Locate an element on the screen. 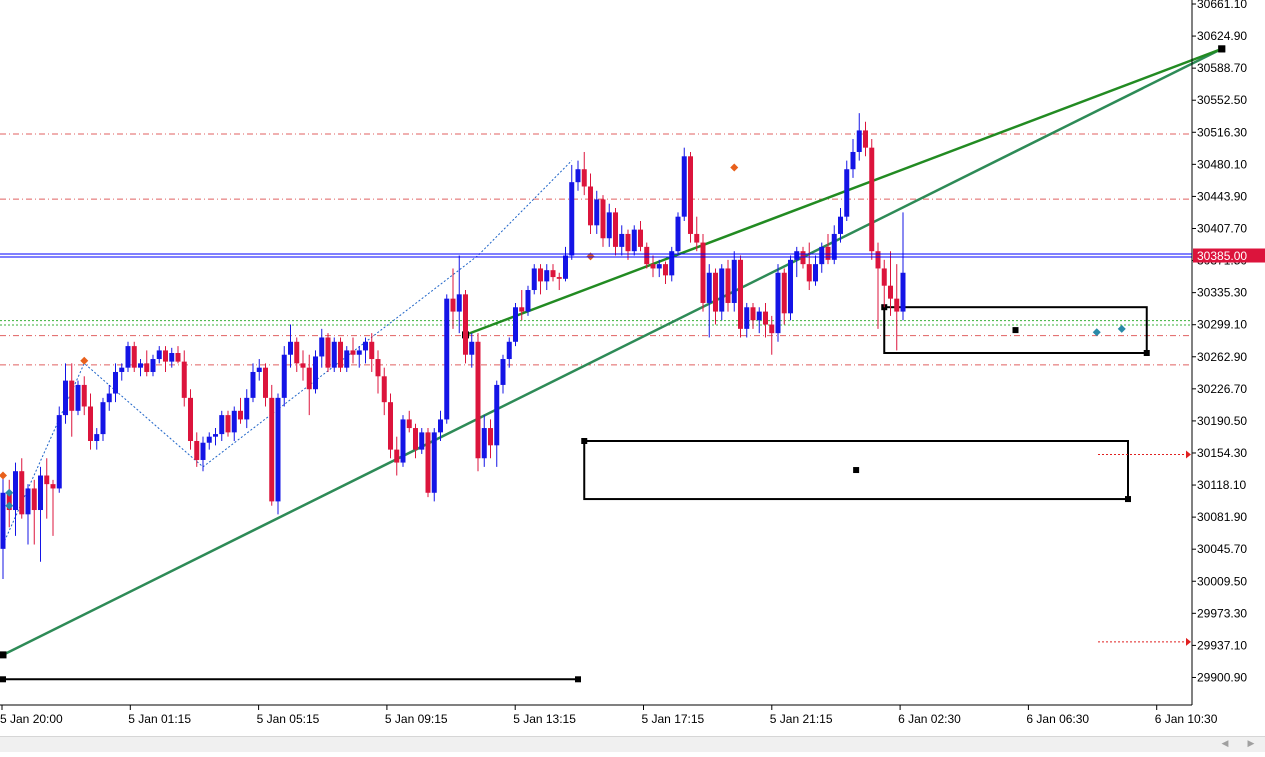 The height and width of the screenshot is (757, 1265). y-tick-label: 30190.50 is located at coordinates (1222, 421).